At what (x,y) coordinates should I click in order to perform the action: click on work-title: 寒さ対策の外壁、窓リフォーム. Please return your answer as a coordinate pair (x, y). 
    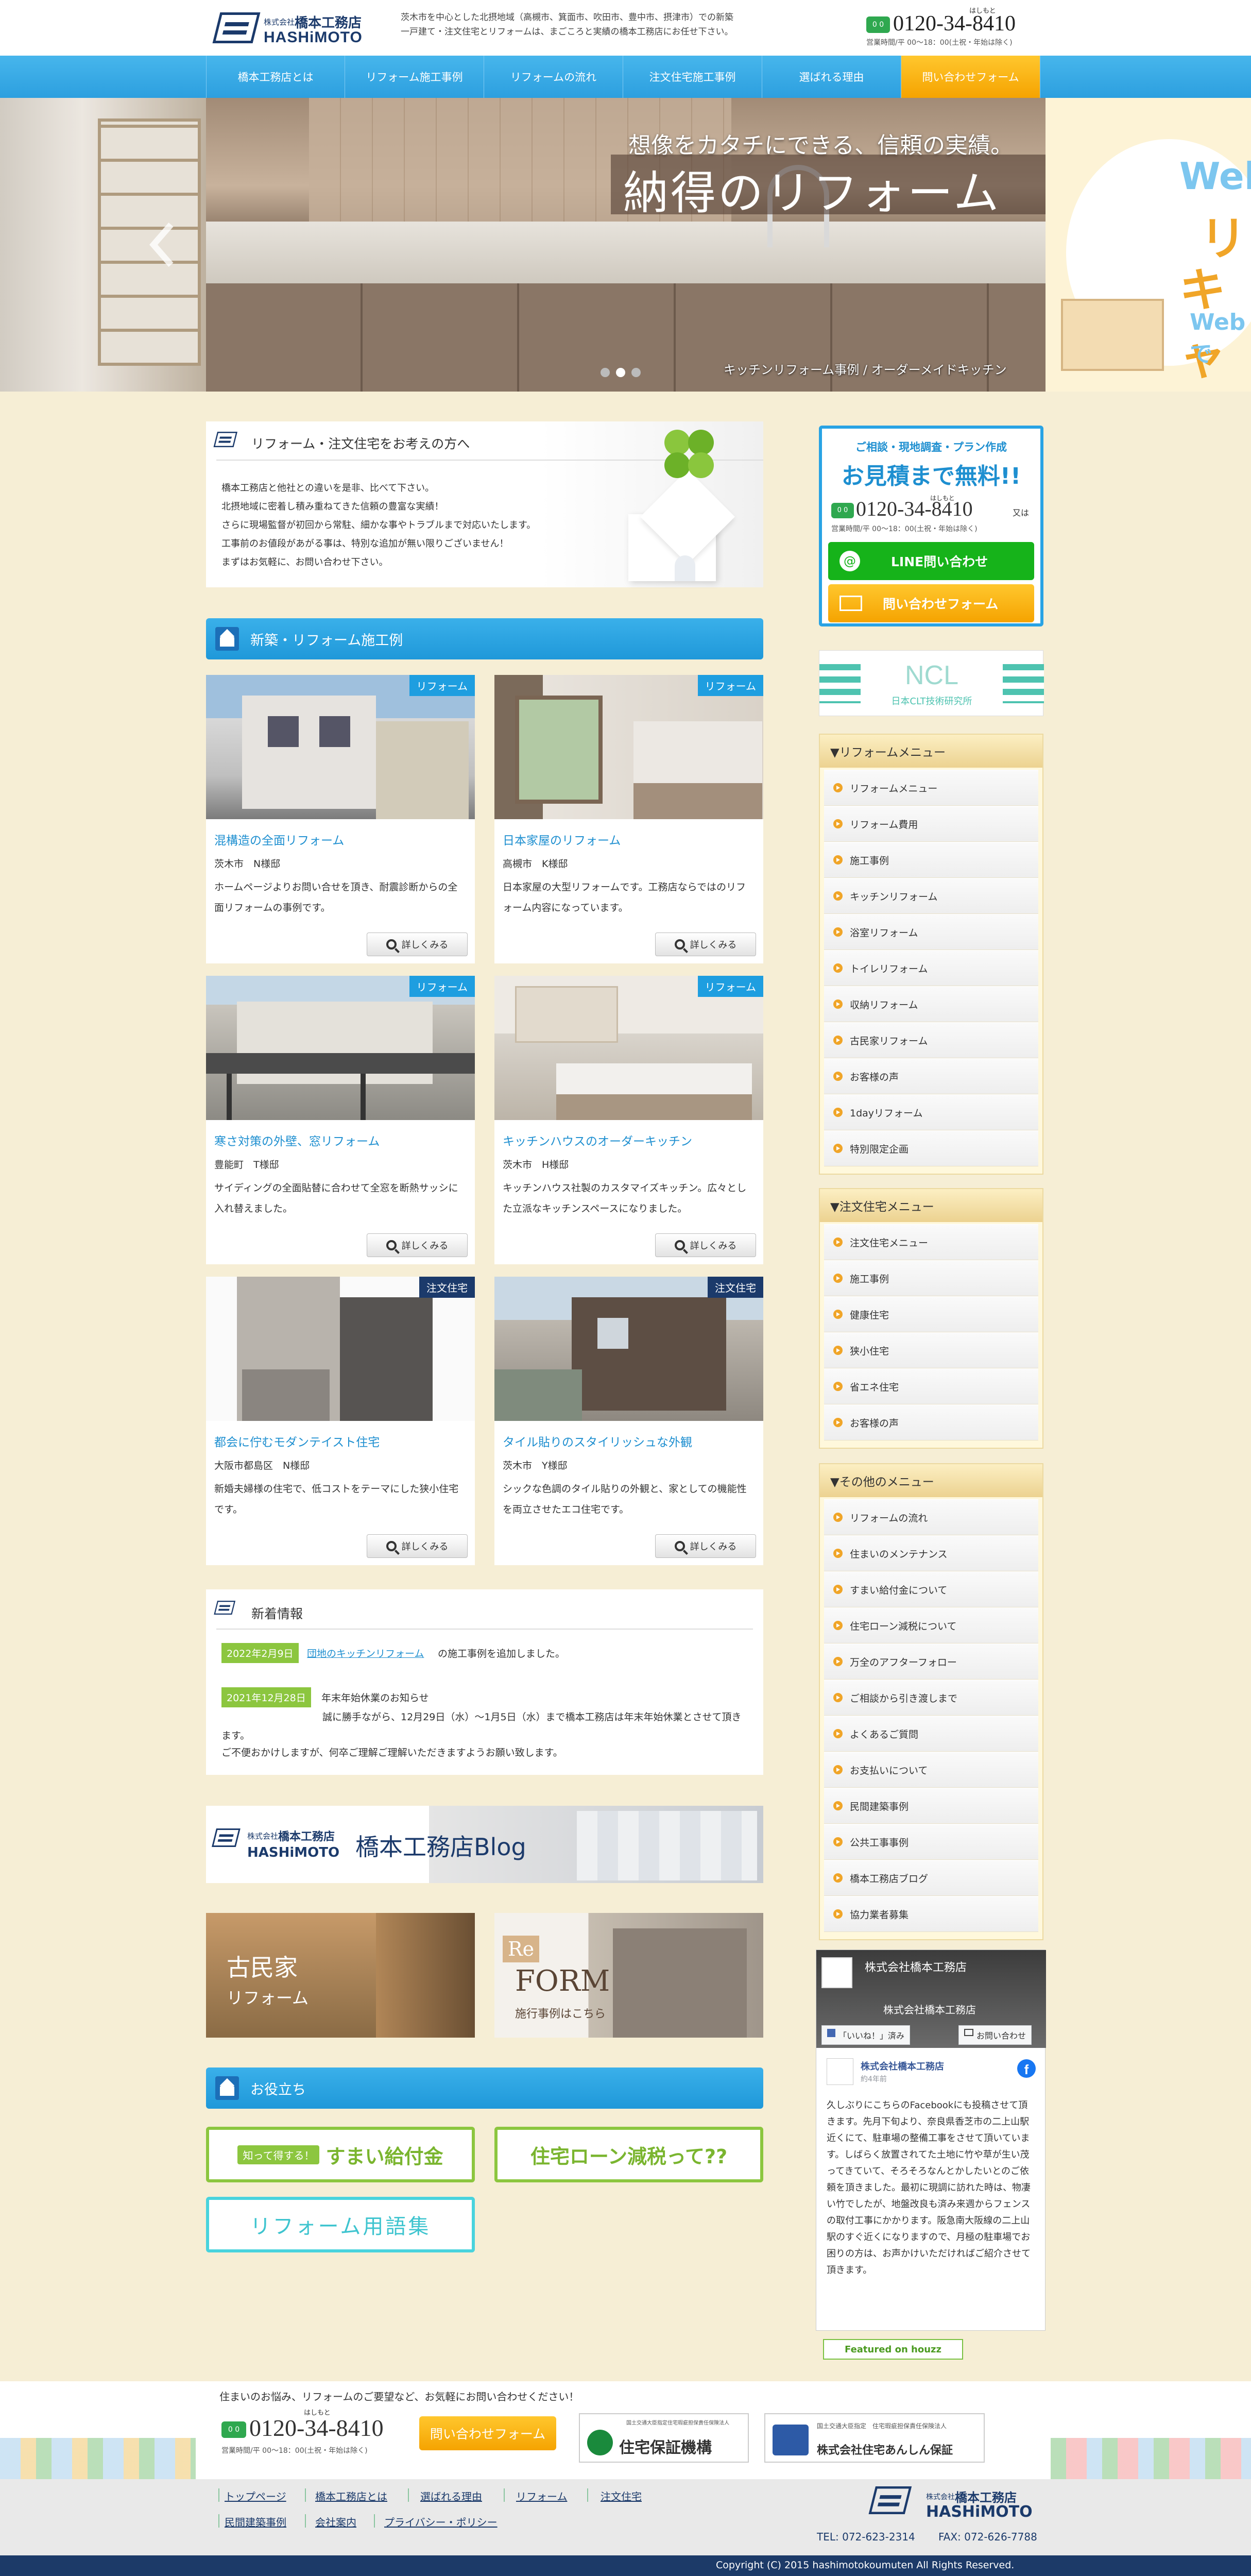
    Looking at the image, I should click on (297, 1140).